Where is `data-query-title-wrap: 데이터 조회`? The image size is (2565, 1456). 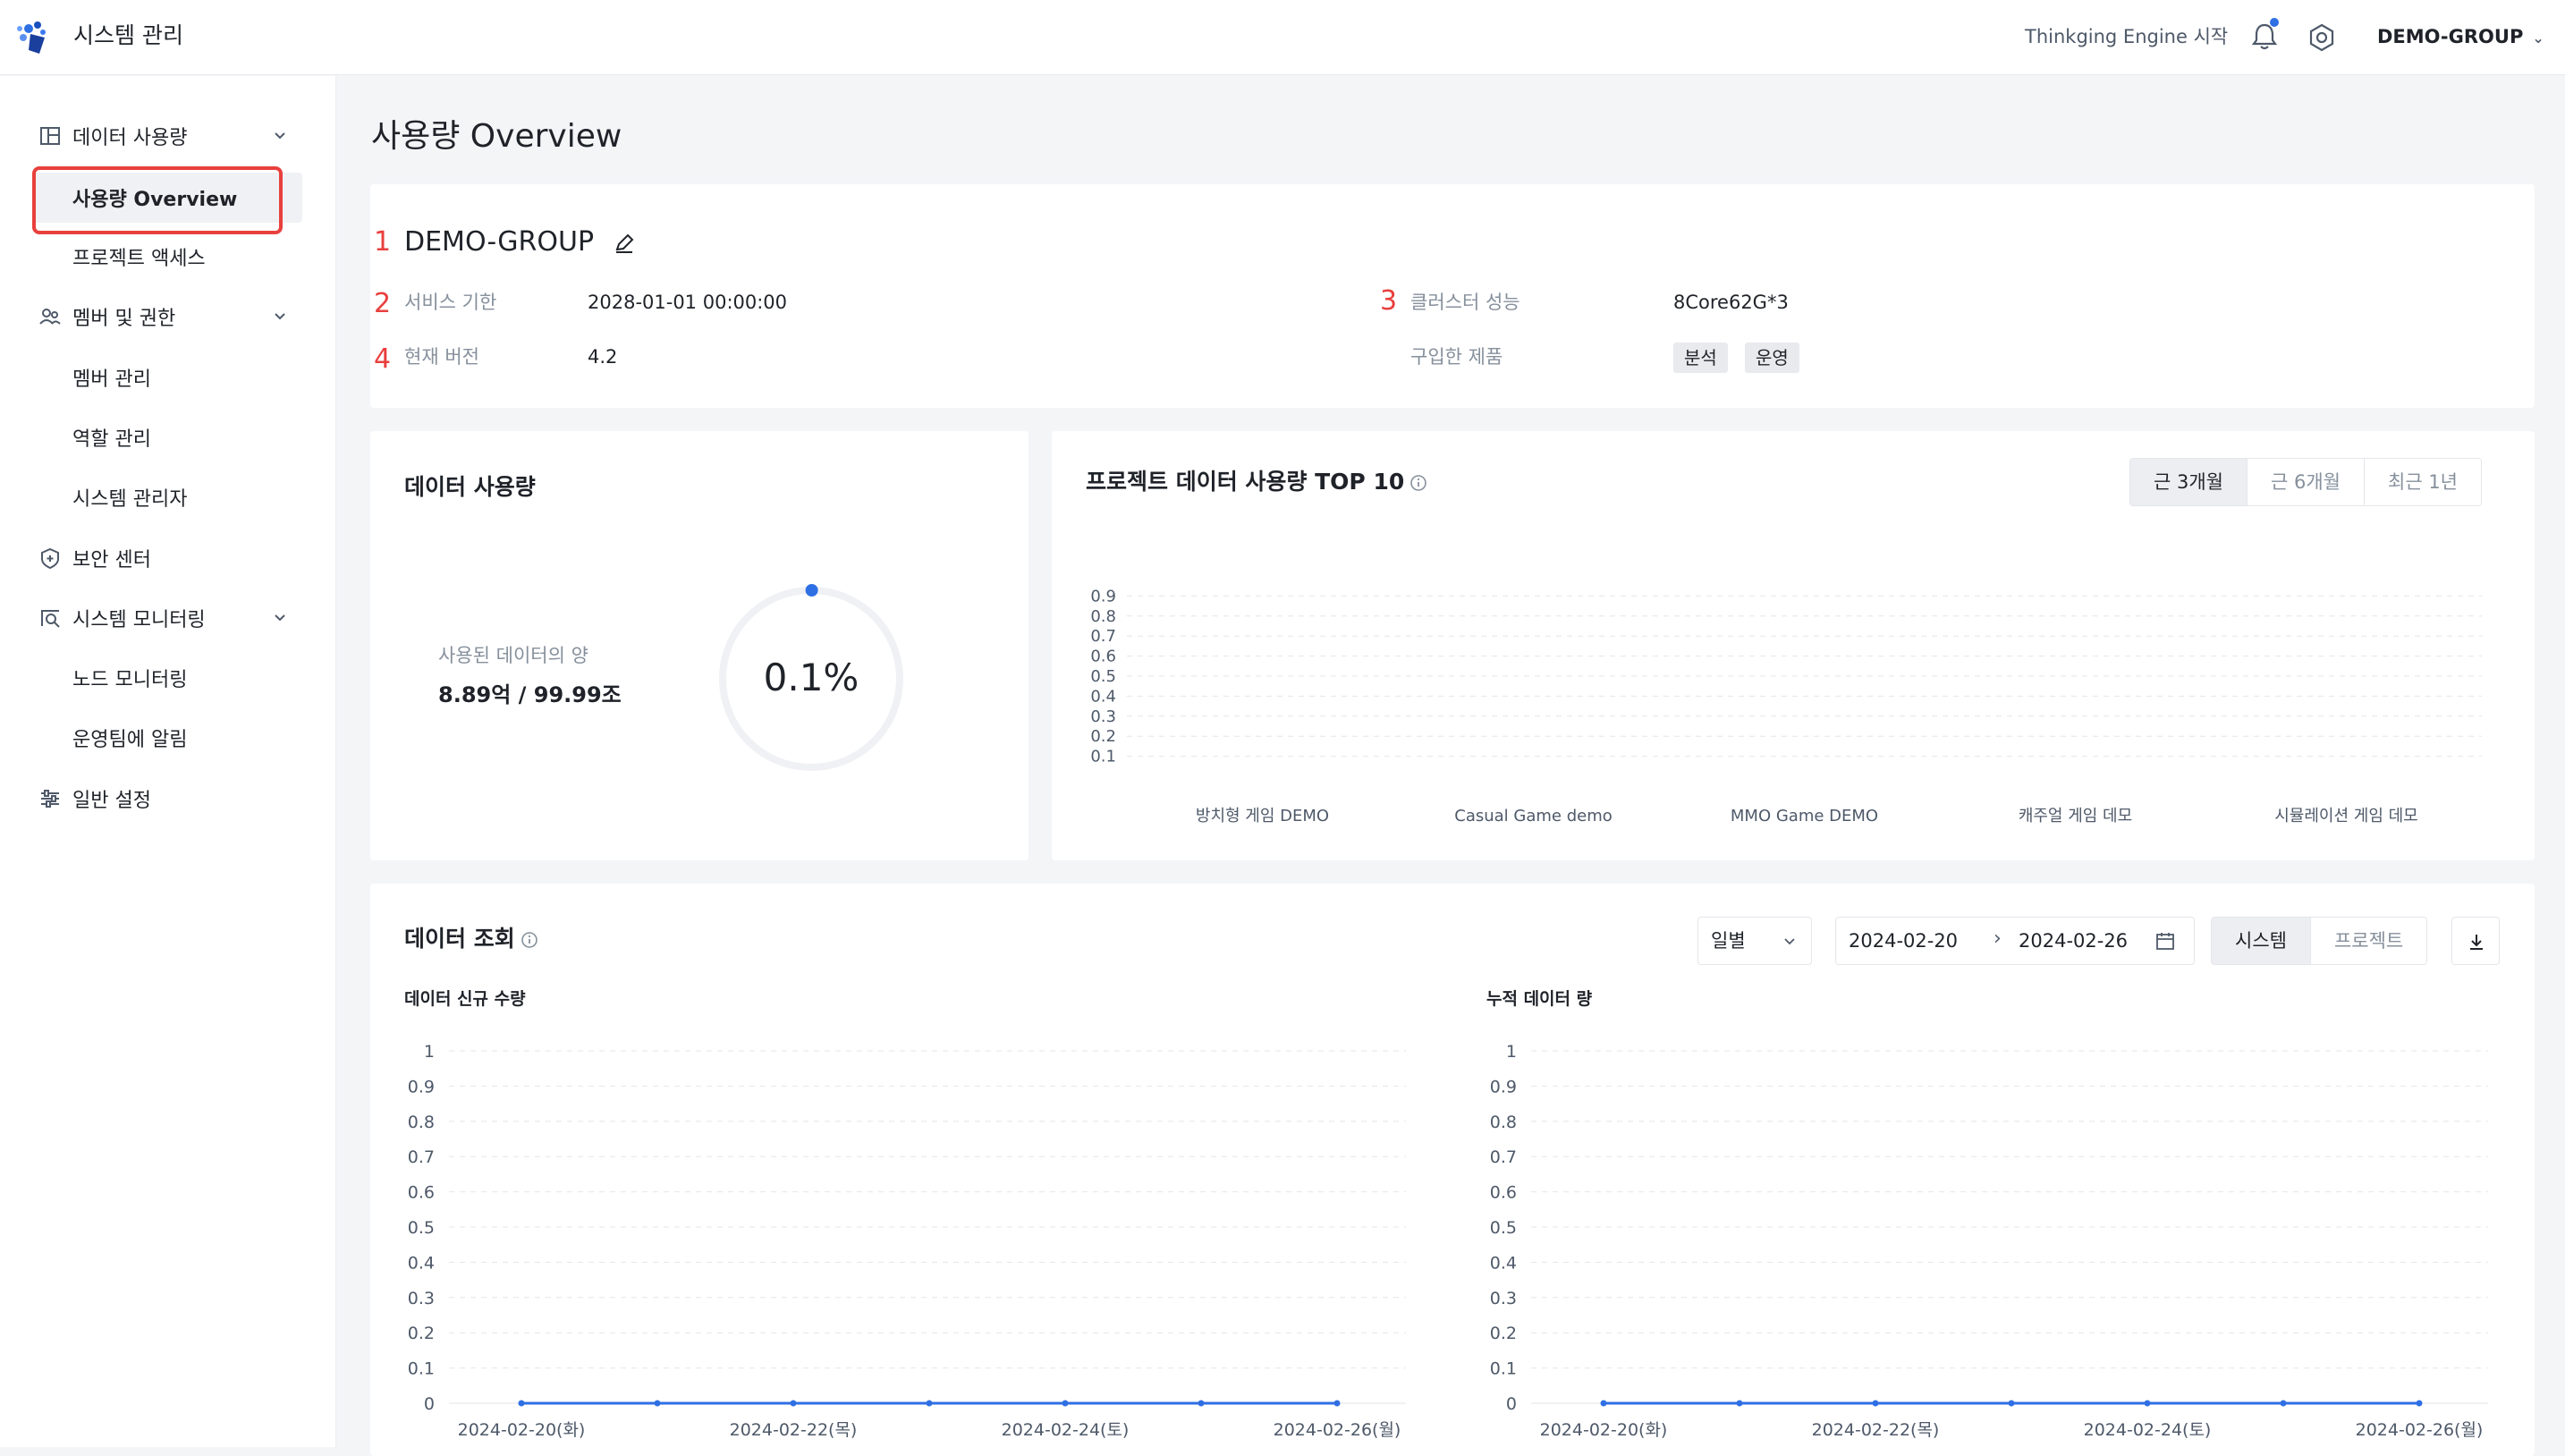 data-query-title-wrap: 데이터 조회 is located at coordinates (471, 939).